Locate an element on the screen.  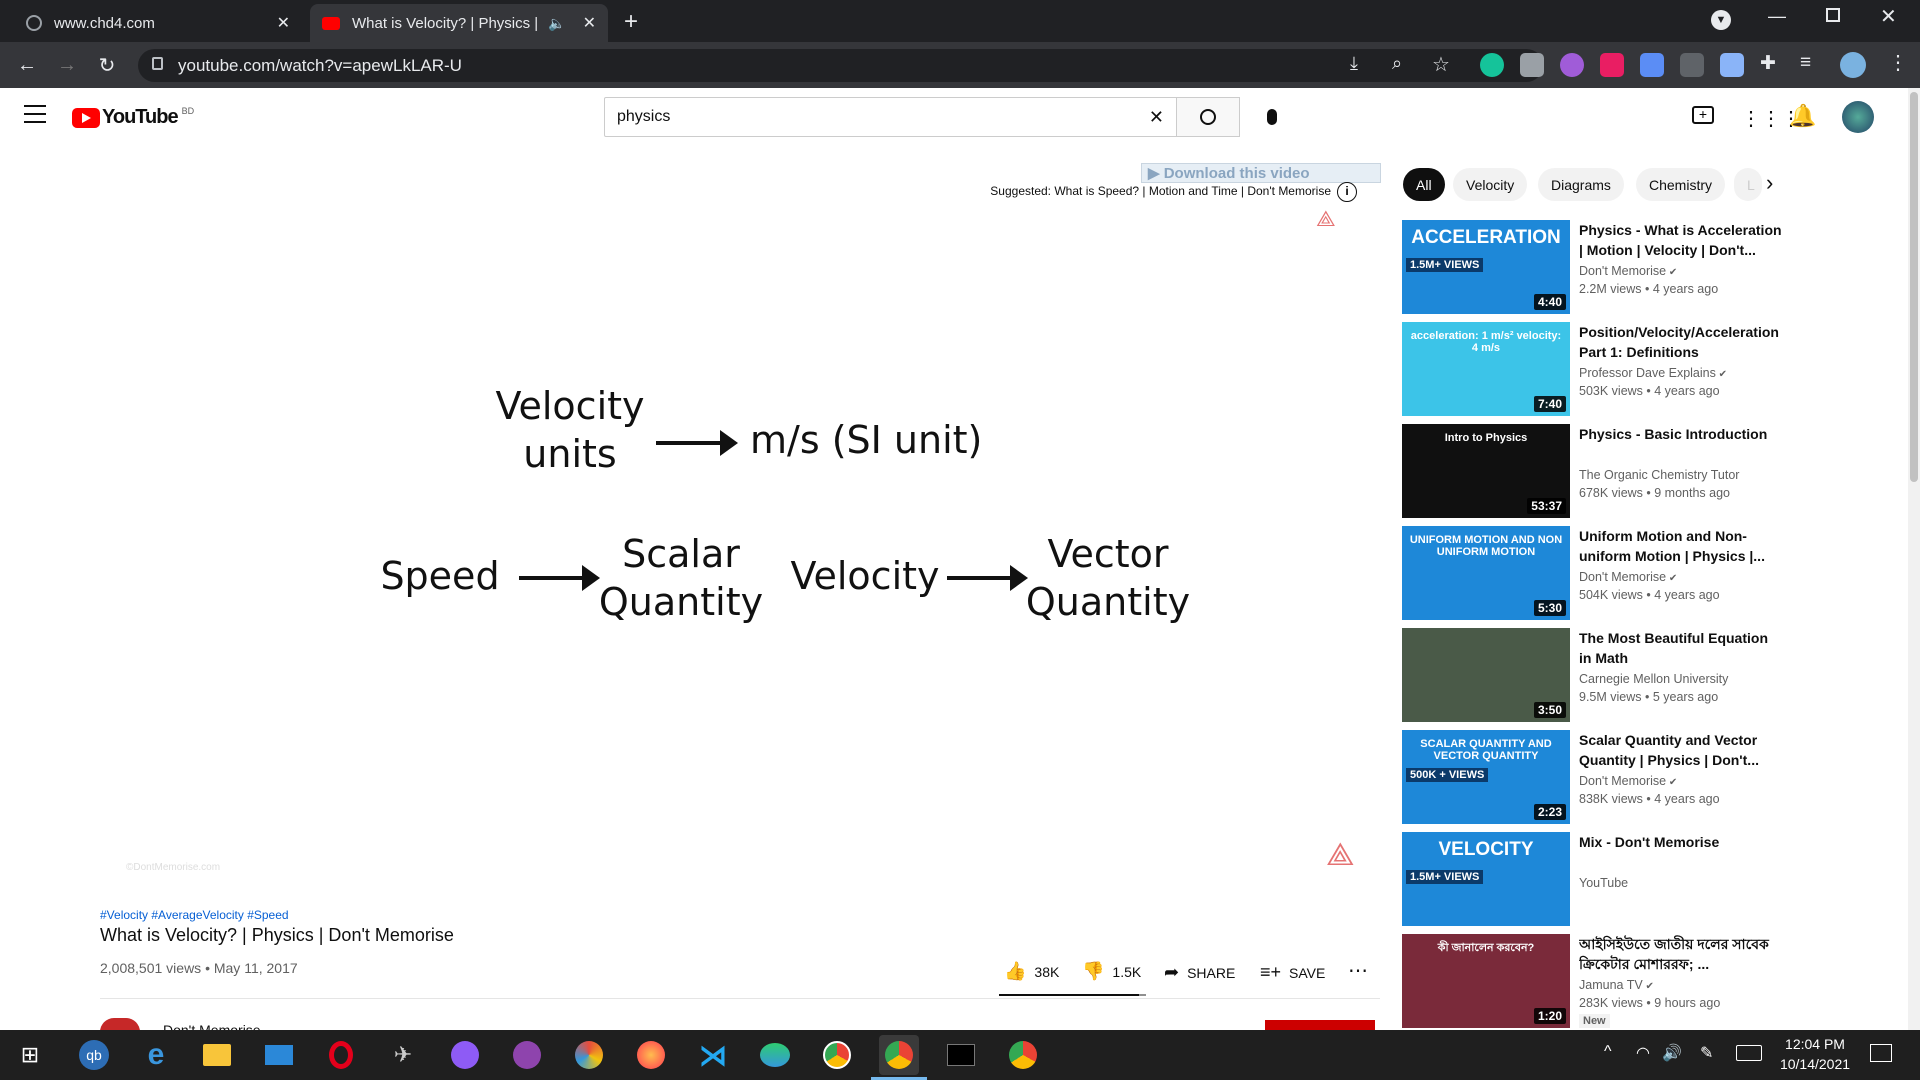
screen-extension-icon is located at coordinates (1692, 65).